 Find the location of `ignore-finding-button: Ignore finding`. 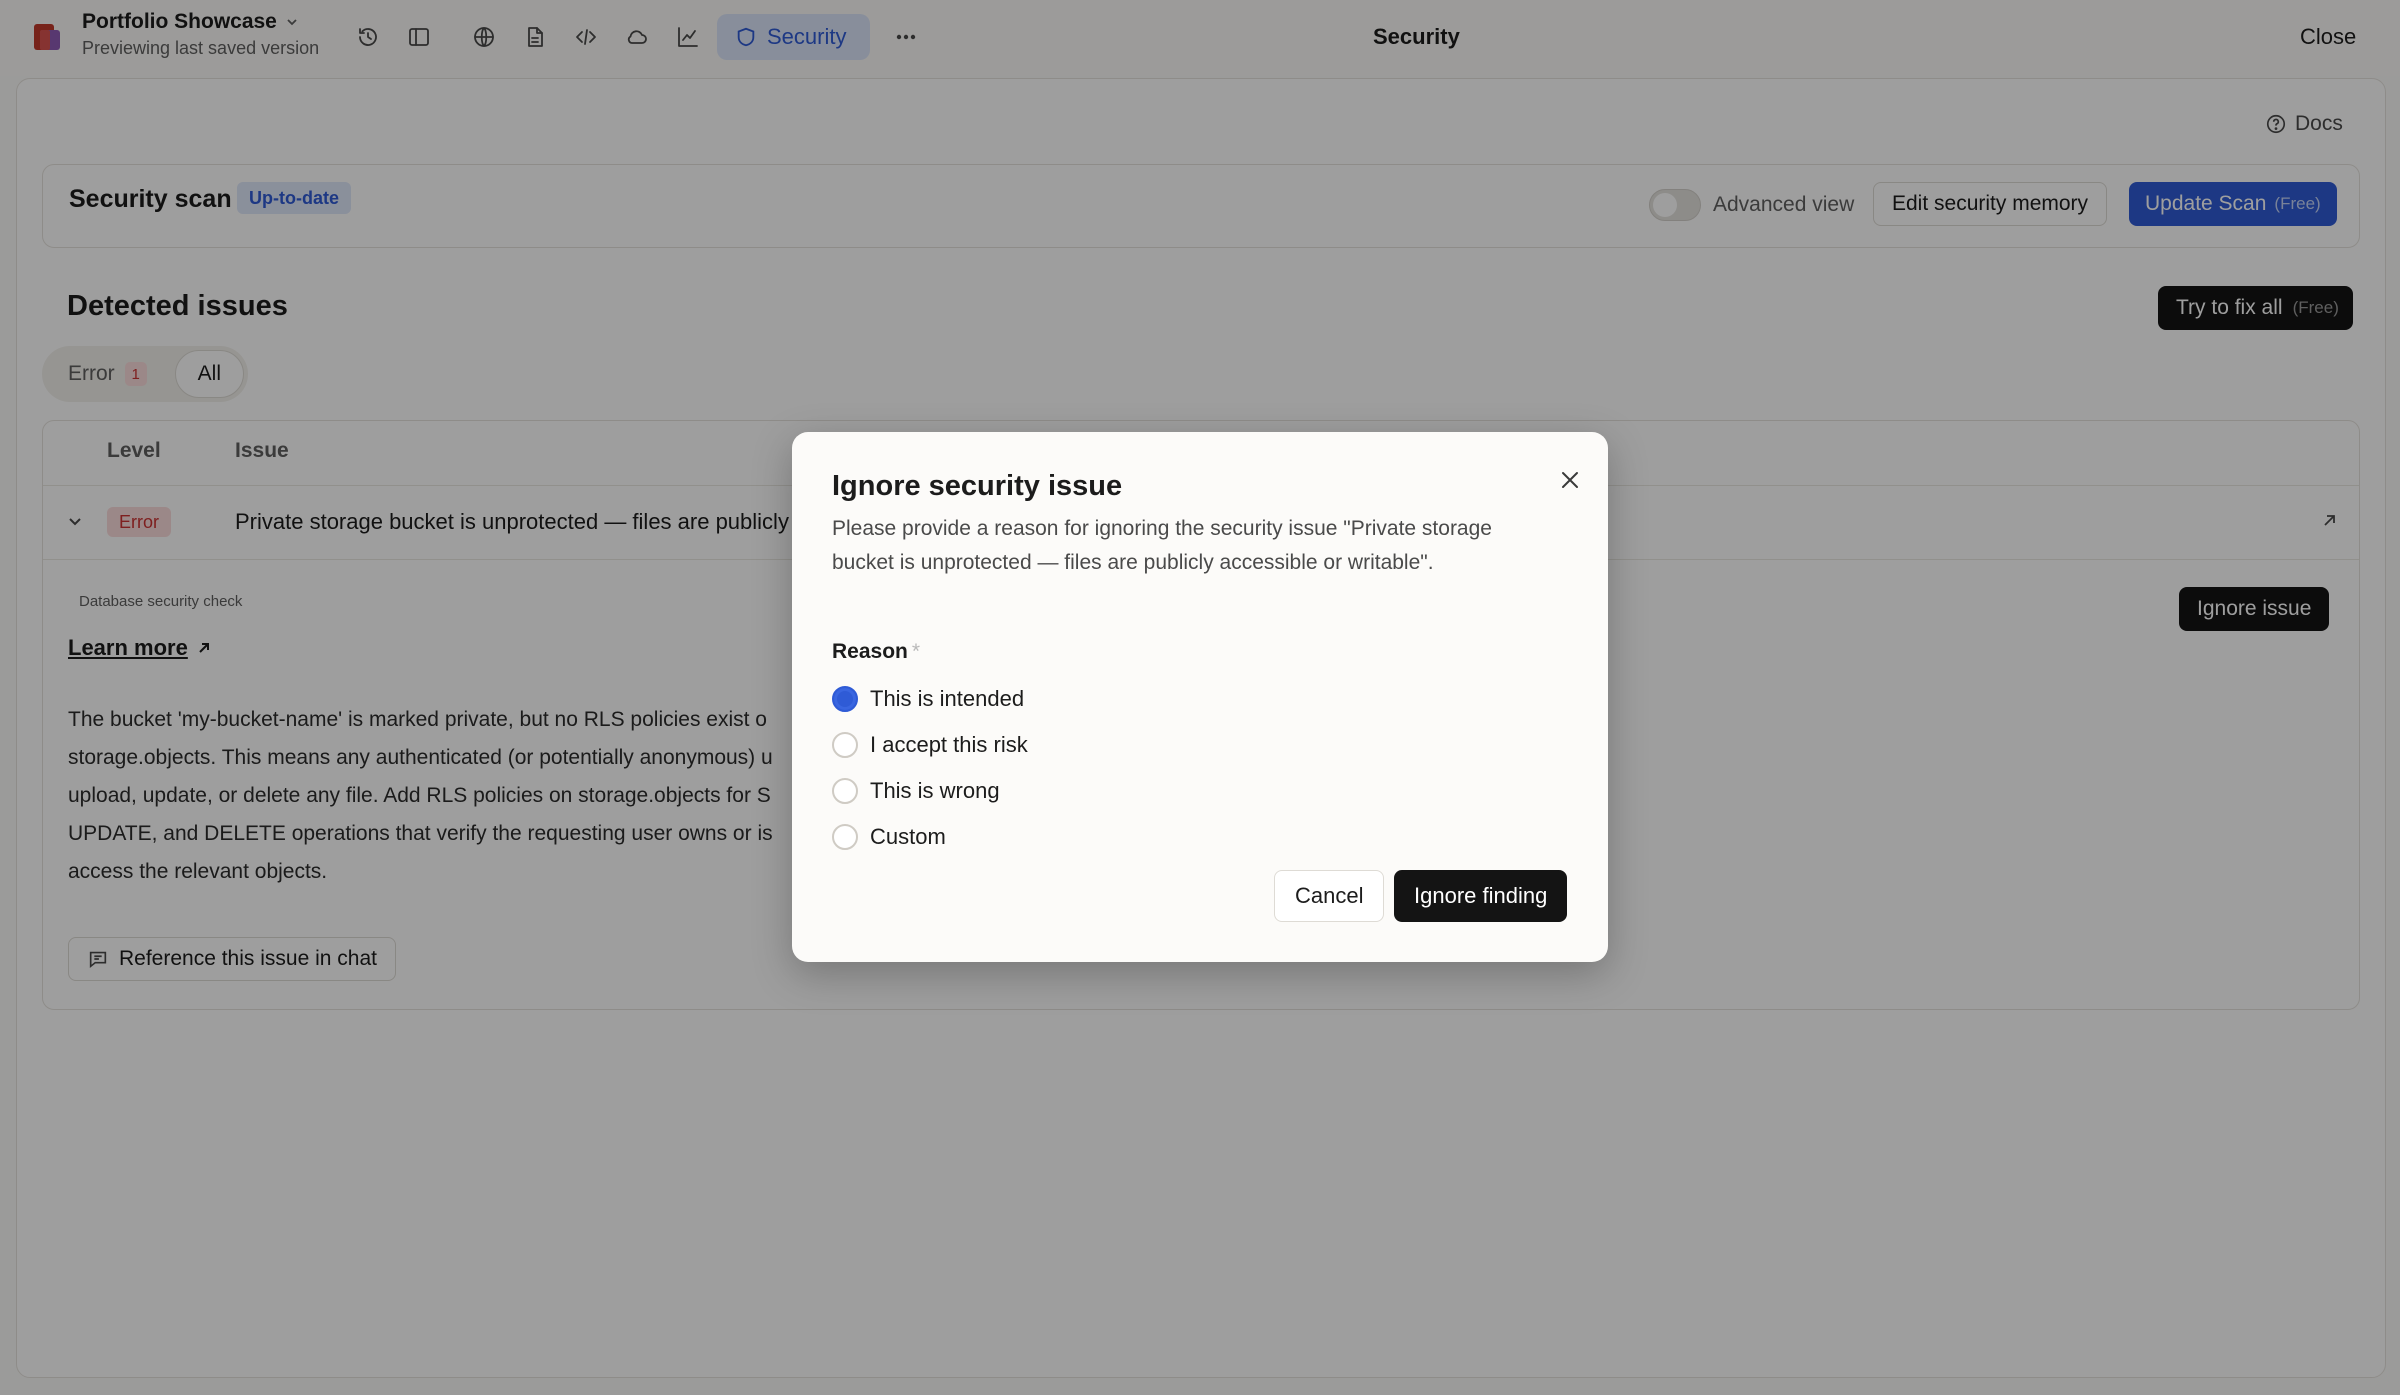

ignore-finding-button: Ignore finding is located at coordinates (1481, 896).